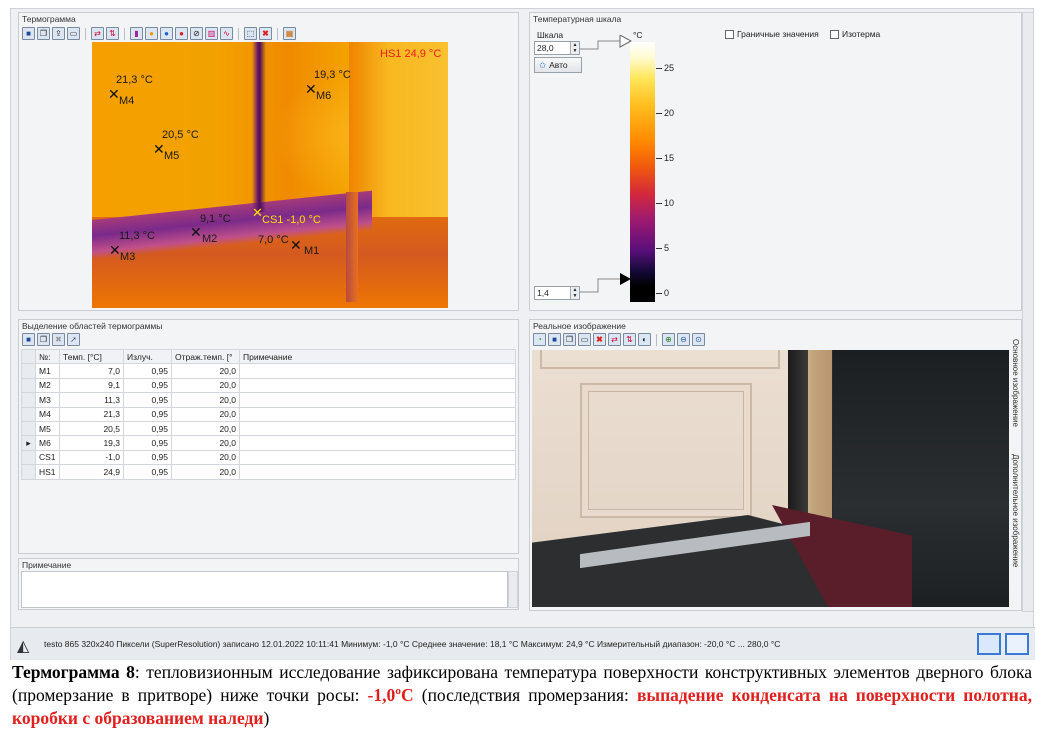  What do you see at coordinates (47, 472) in the screenshot?
I see `cell-id: HS1` at bounding box center [47, 472].